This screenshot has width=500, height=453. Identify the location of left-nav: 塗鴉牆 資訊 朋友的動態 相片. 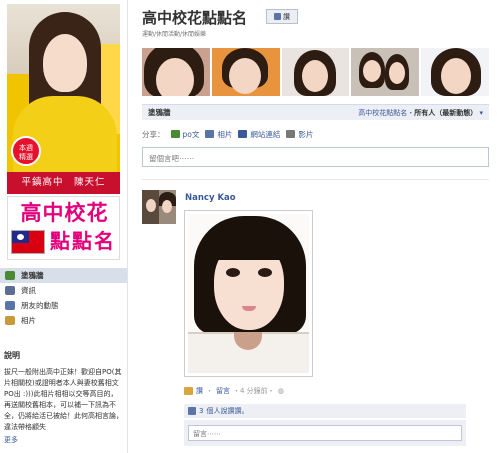
(63, 298).